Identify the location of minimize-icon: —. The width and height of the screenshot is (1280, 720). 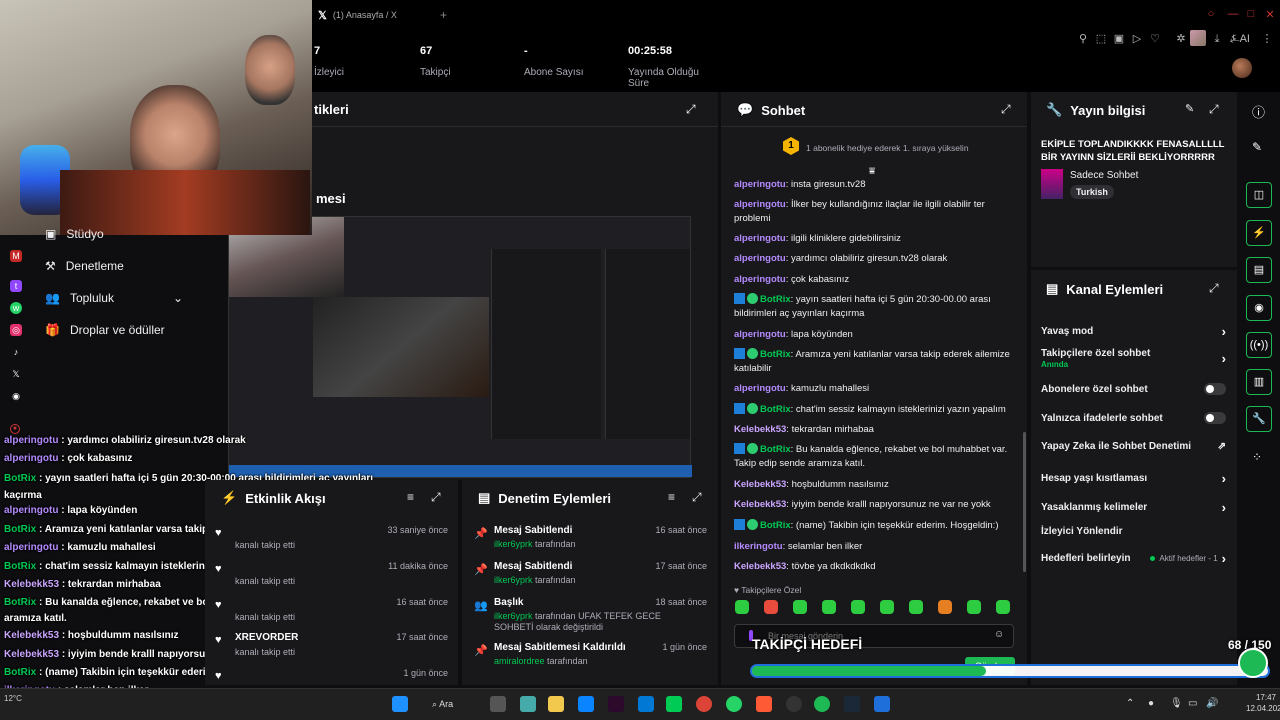
(1233, 15).